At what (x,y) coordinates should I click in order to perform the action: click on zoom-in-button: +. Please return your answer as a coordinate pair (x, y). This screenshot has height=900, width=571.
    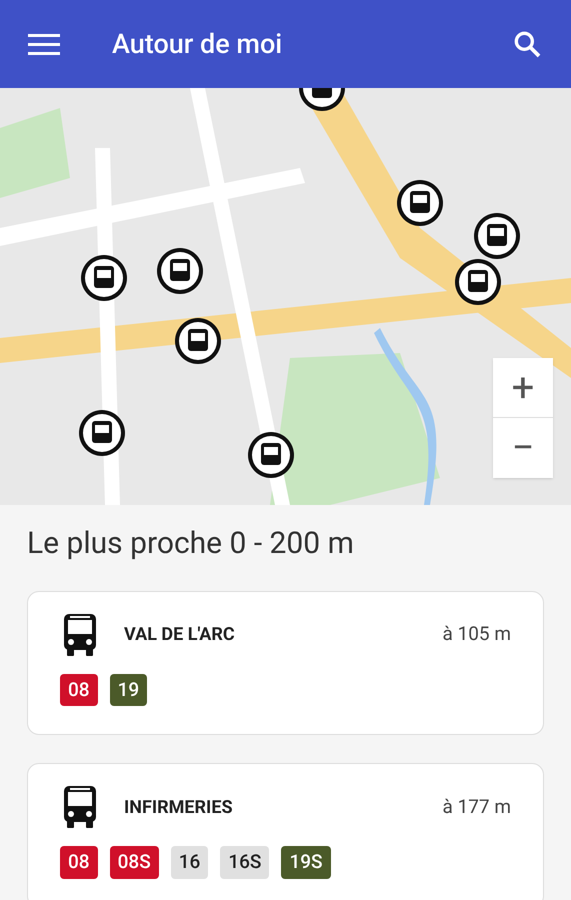
    Looking at the image, I should click on (523, 388).